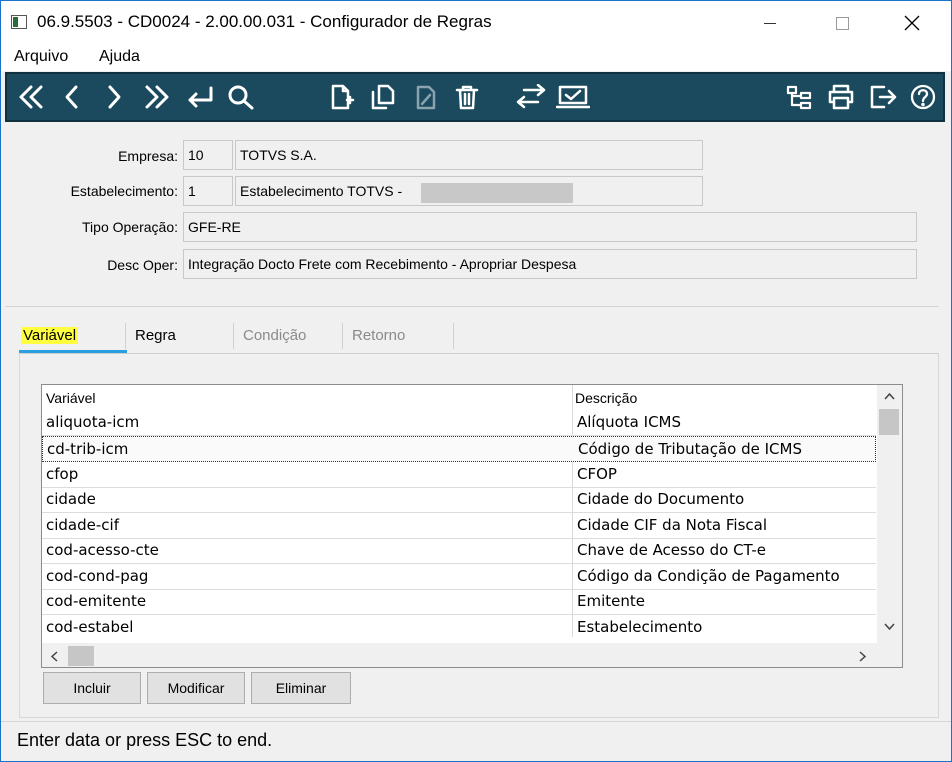  I want to click on tree-button, so click(799, 97).